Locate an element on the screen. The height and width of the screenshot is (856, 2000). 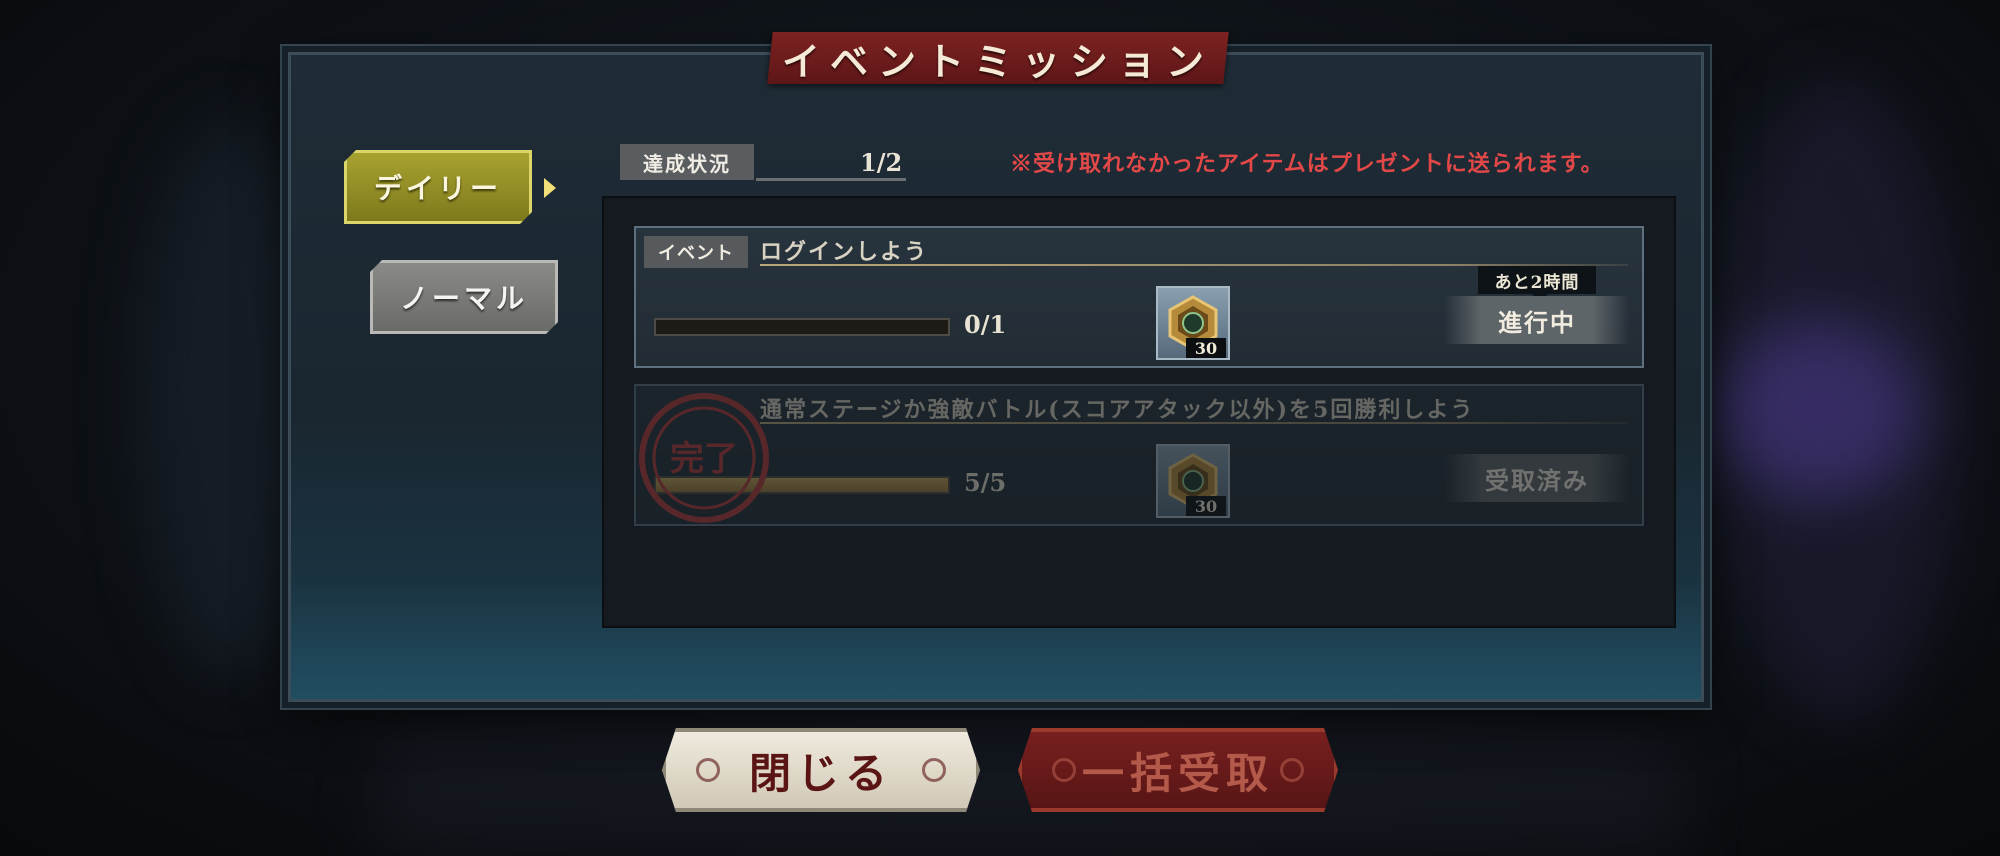
claim-all-button: 一括受取 is located at coordinates (1178, 770).